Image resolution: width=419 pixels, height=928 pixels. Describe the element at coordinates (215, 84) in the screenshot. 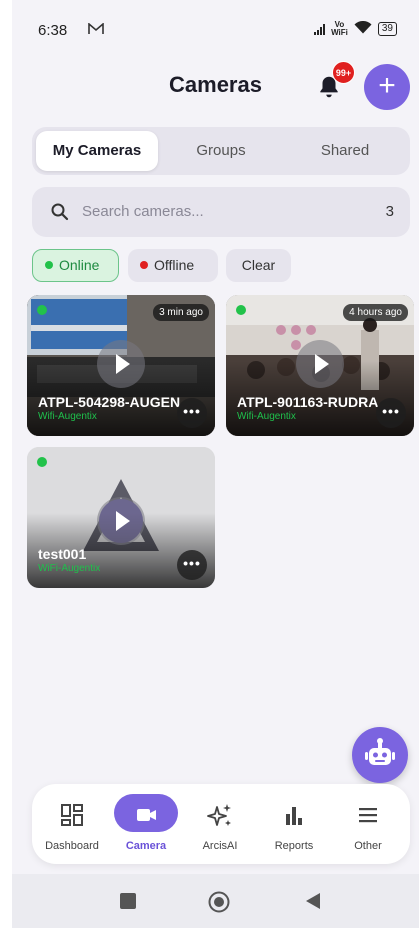

I see `page-title: Cameras` at that location.